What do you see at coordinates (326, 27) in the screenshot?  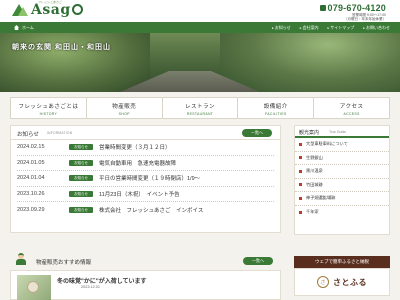 I see `top-links: お知らせ 会社案内 サイトマップ お問い合わせ` at bounding box center [326, 27].